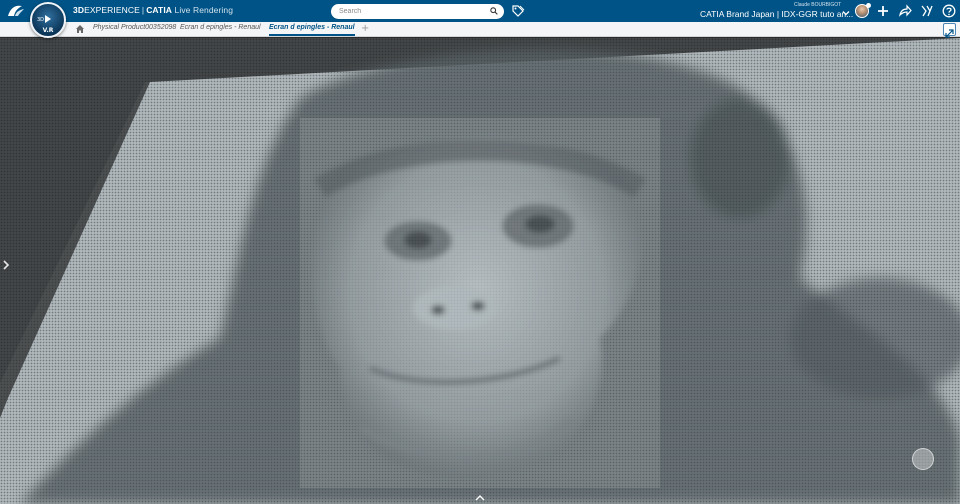  Describe the element at coordinates (411, 11) in the screenshot. I see `search-input` at that location.